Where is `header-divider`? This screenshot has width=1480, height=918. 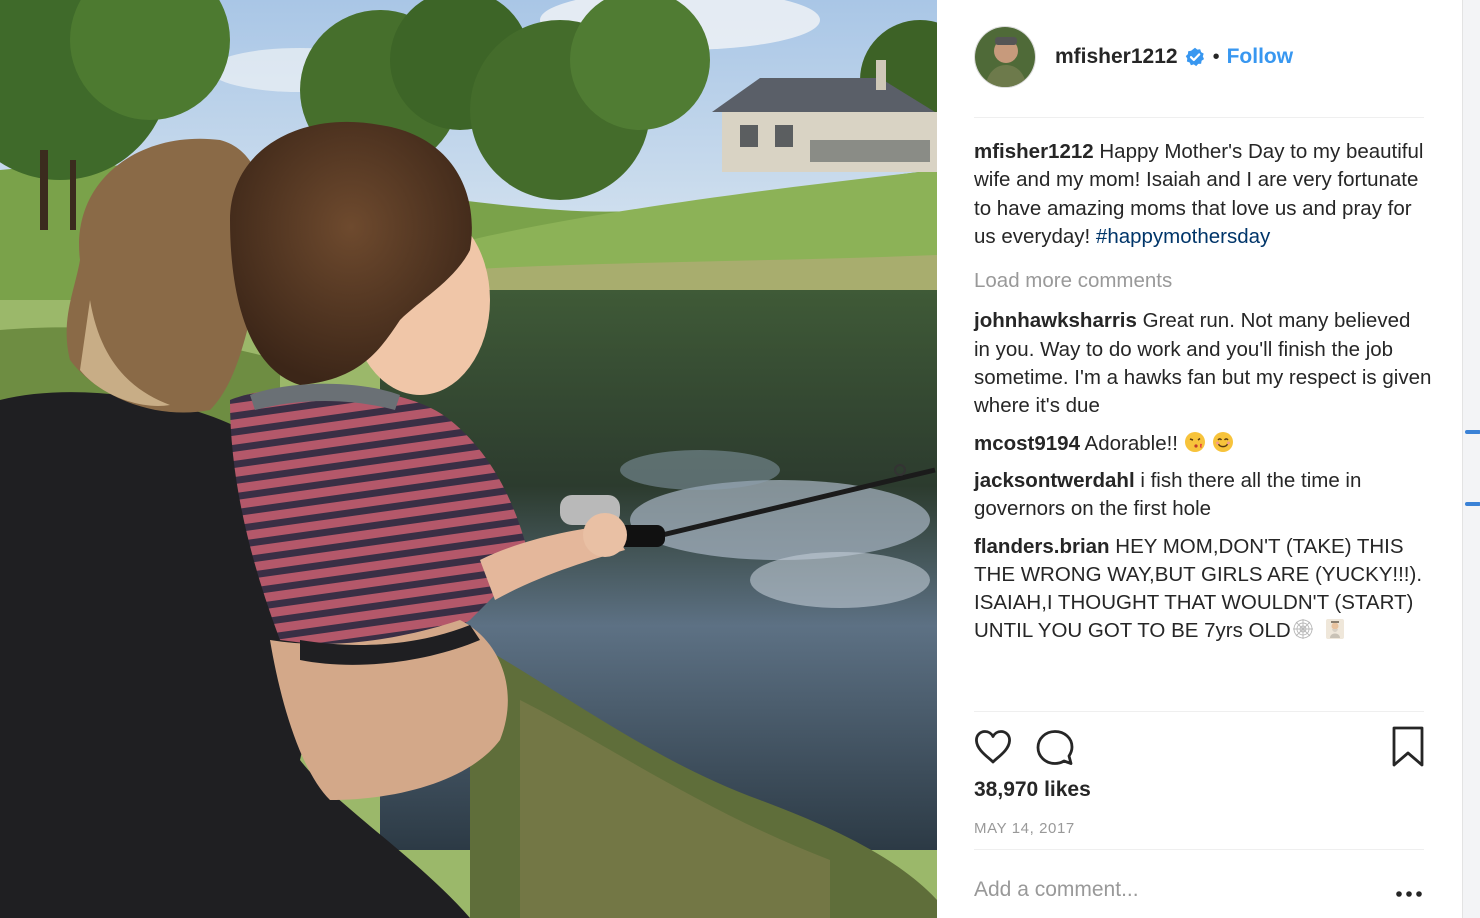 header-divider is located at coordinates (1199, 117).